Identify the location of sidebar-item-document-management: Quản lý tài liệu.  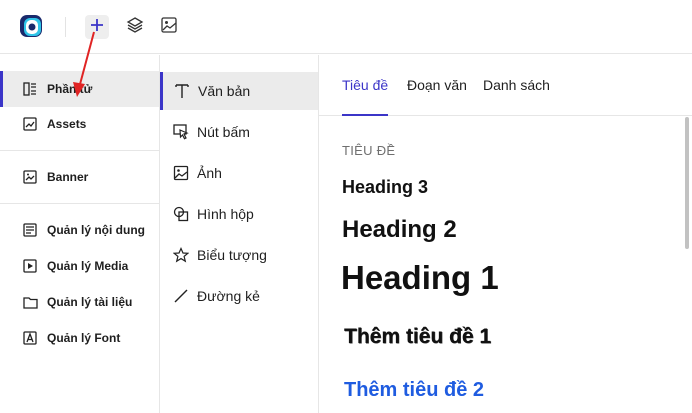
(79, 302).